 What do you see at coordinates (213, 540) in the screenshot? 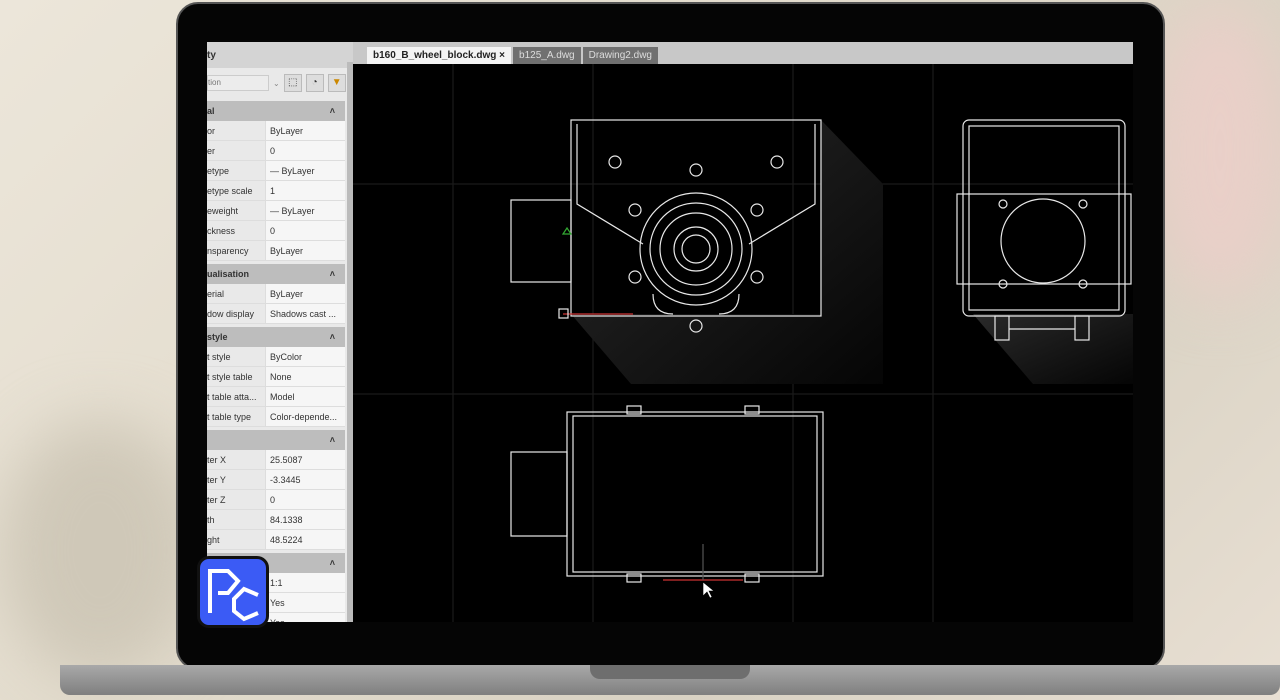
I see `property-label: ght` at bounding box center [213, 540].